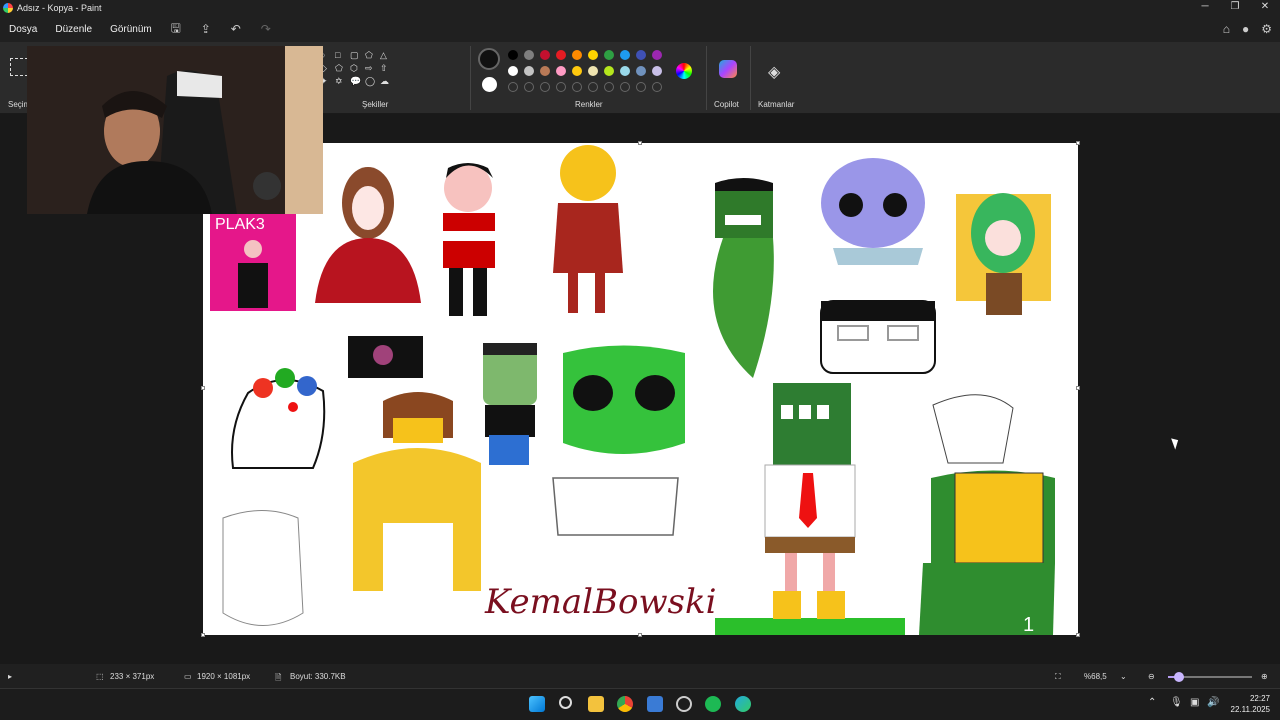 The image size is (1280, 720). Describe the element at coordinates (1264, 676) in the screenshot. I see `zoom-in-icon: ⊕` at that location.